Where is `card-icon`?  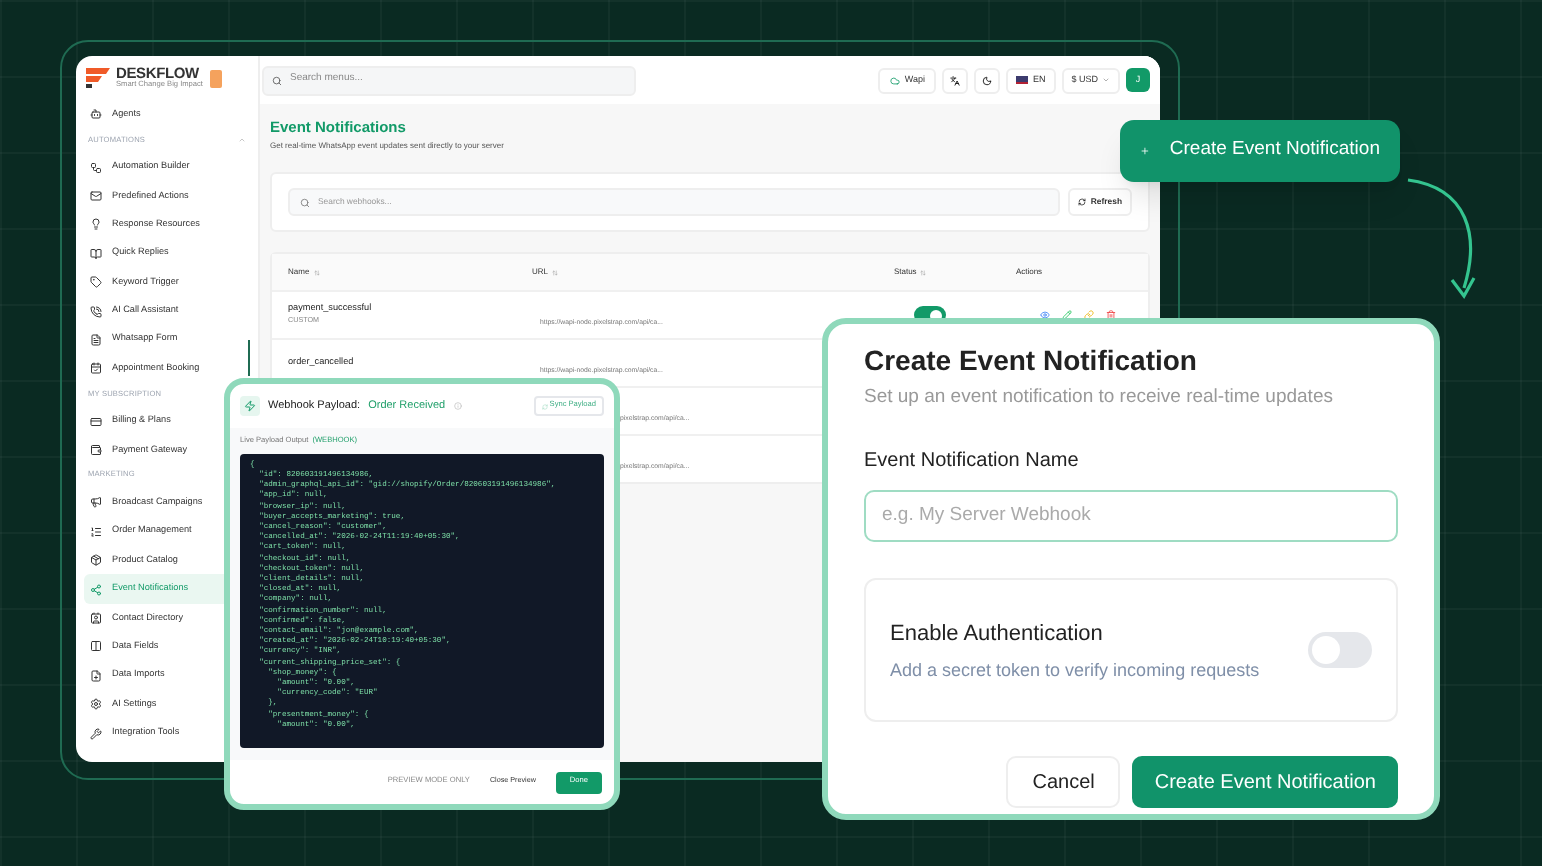 card-icon is located at coordinates (96, 421).